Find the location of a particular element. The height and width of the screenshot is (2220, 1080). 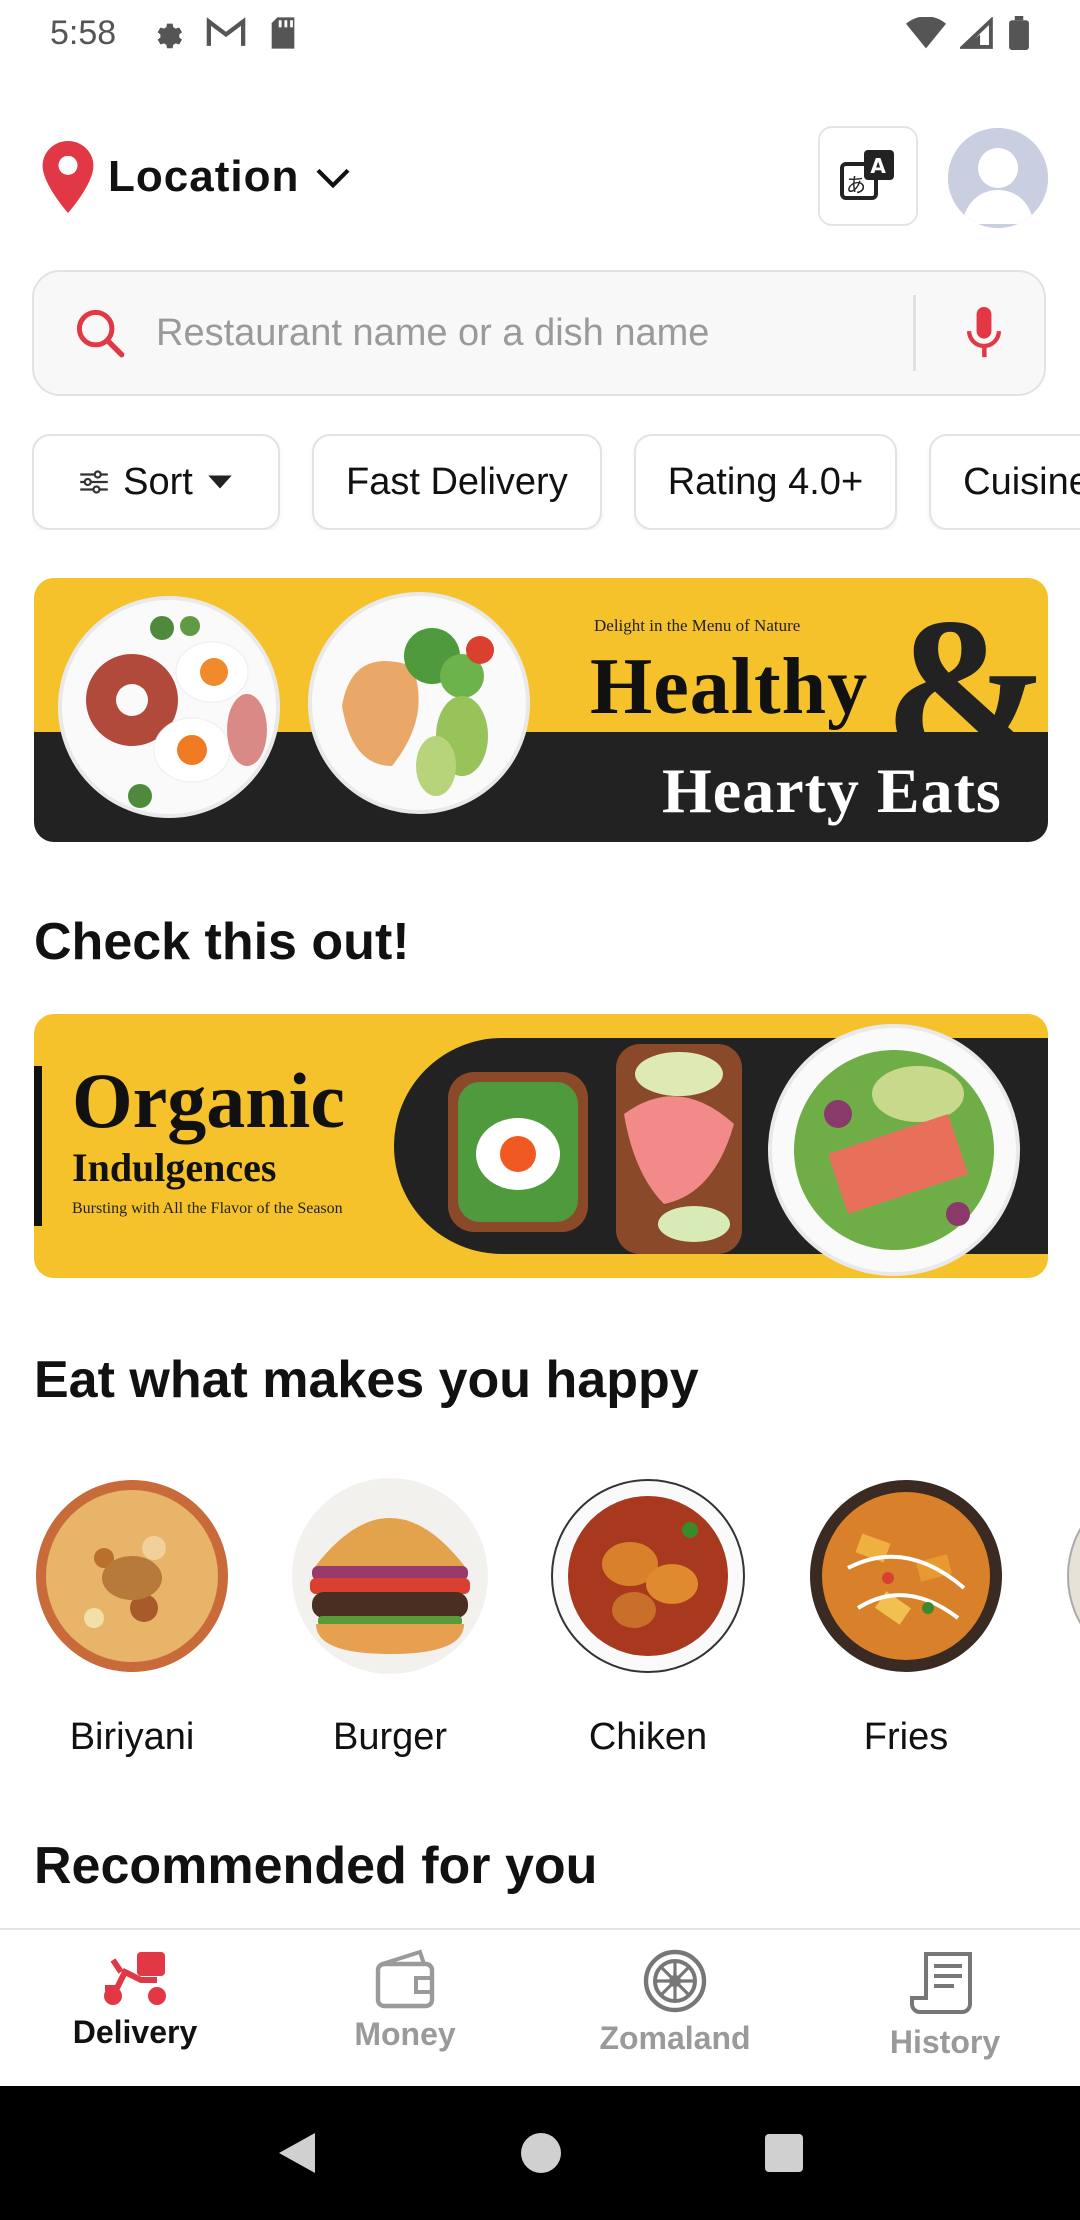

avatar-icon is located at coordinates (998, 178).